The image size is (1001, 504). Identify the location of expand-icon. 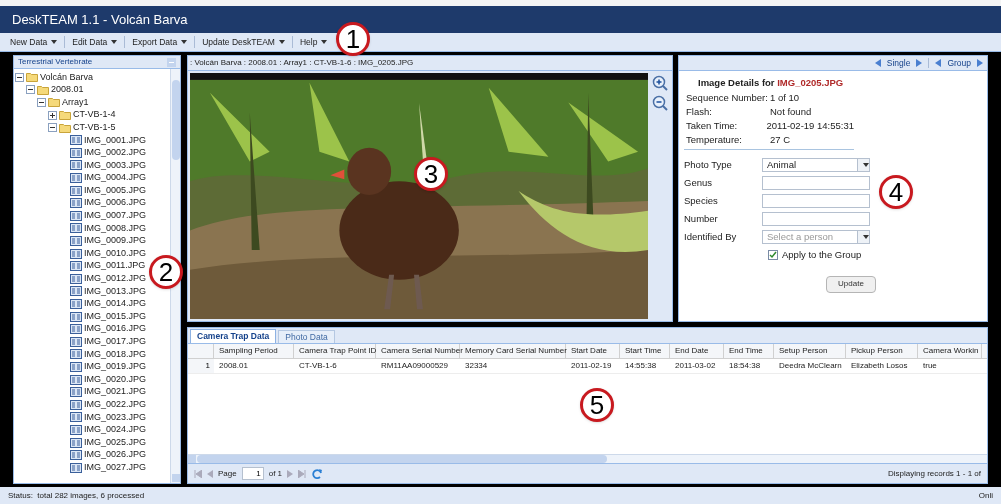
(52, 115).